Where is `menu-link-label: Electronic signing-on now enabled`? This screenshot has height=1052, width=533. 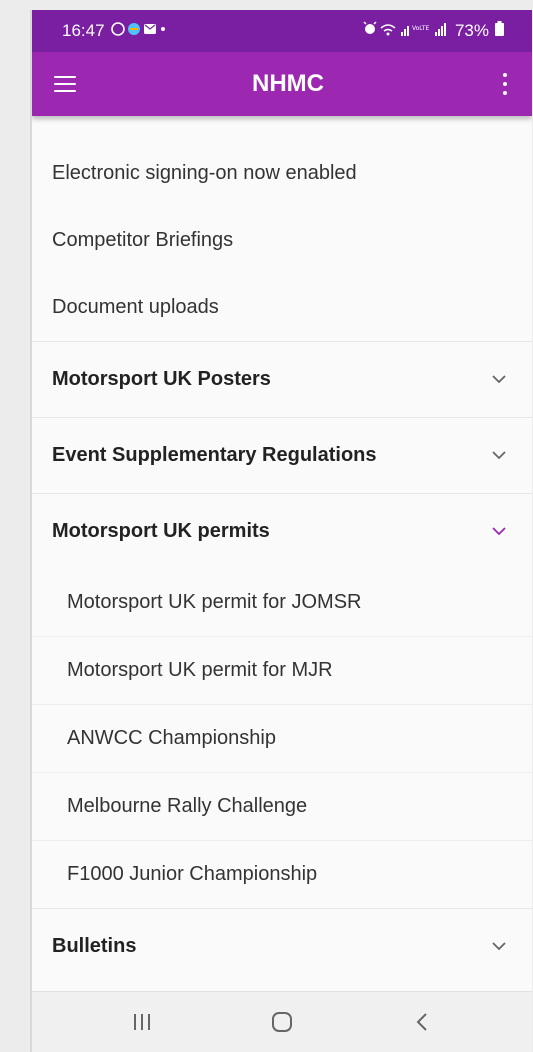
menu-link-label: Electronic signing-on now enabled is located at coordinates (204, 173).